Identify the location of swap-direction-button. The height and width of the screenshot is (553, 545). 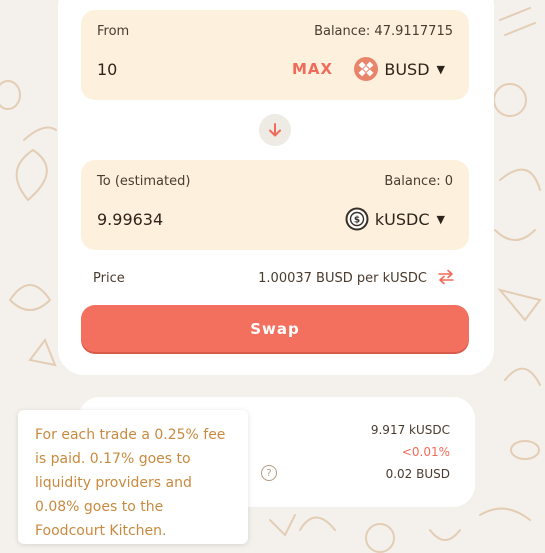
(275, 130).